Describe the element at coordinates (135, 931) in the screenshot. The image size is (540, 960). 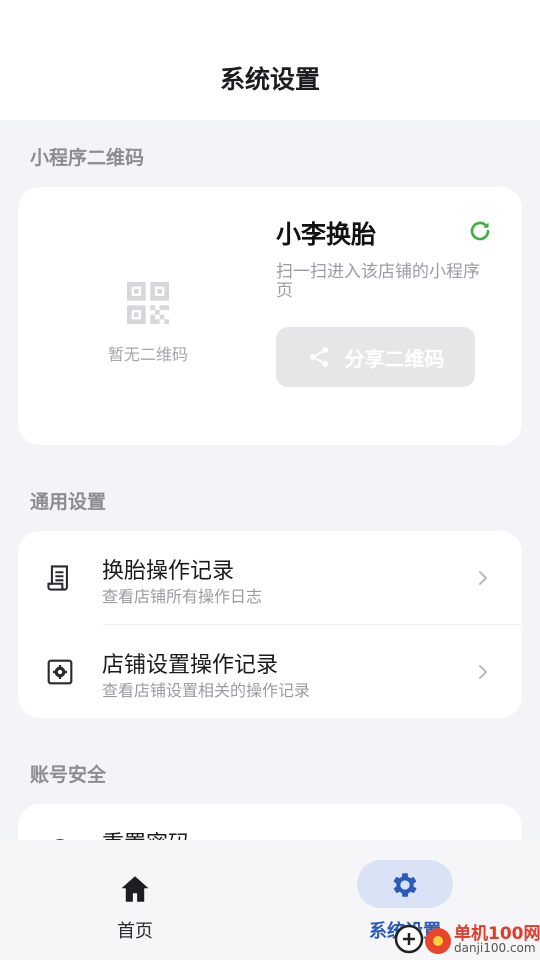
I see `nav-home-label: 首页` at that location.